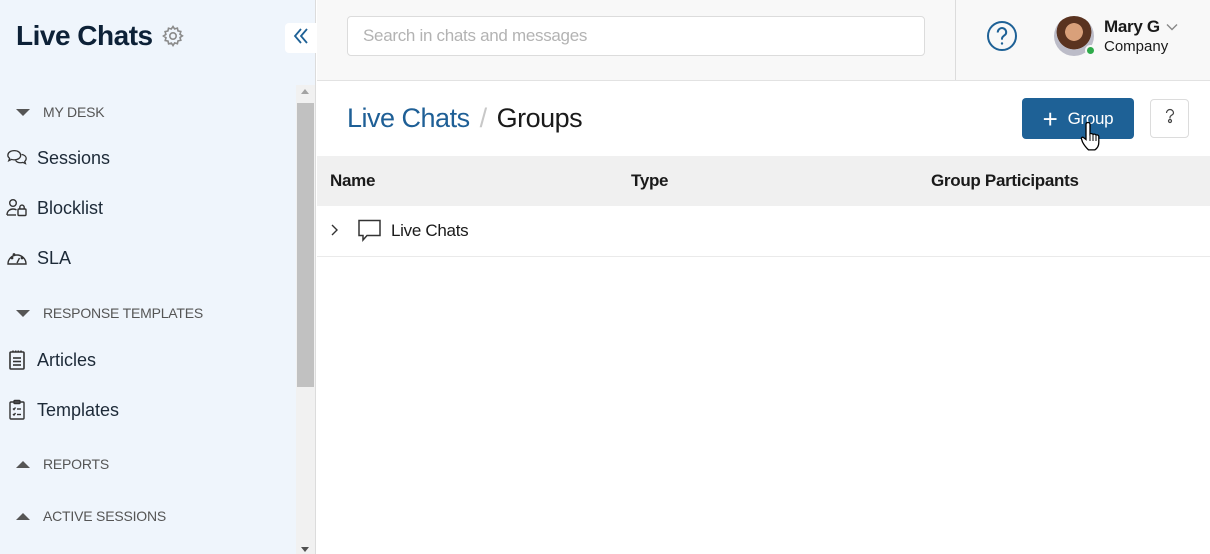 The height and width of the screenshot is (554, 1210). What do you see at coordinates (74, 157) in the screenshot?
I see `nav-label: Sessions` at bounding box center [74, 157].